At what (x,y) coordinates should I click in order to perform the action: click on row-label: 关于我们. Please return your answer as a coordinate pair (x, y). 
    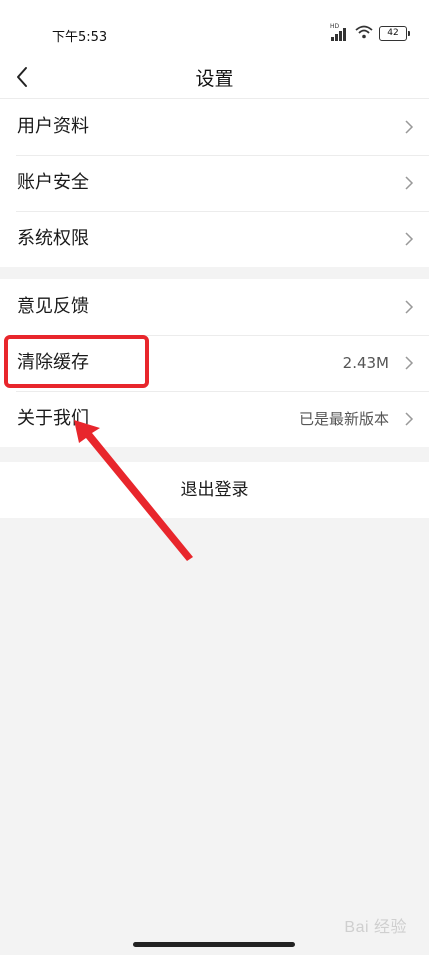
    Looking at the image, I should click on (53, 418).